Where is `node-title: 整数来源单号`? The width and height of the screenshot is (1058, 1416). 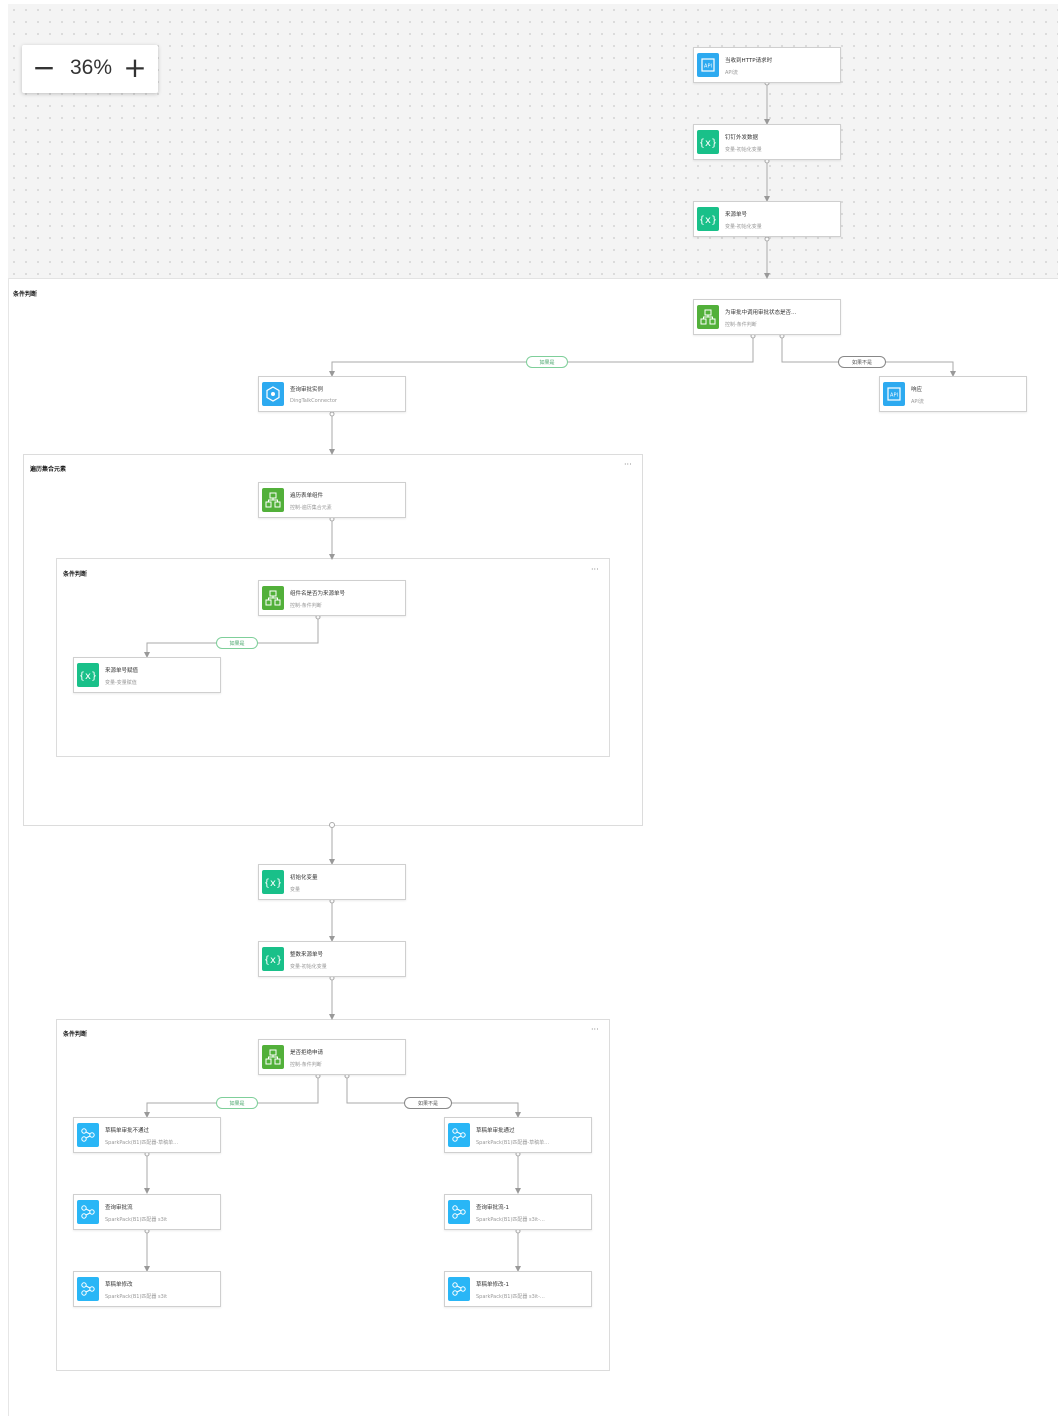 node-title: 整数来源单号 is located at coordinates (307, 955).